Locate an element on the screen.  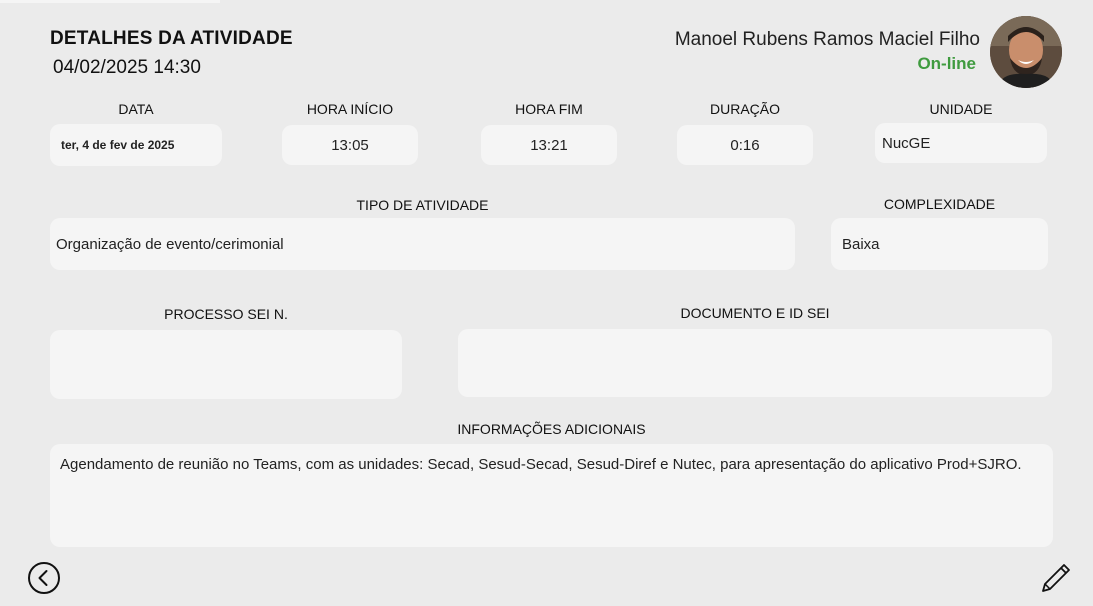
duracao-field: 0:16 is located at coordinates (745, 145).